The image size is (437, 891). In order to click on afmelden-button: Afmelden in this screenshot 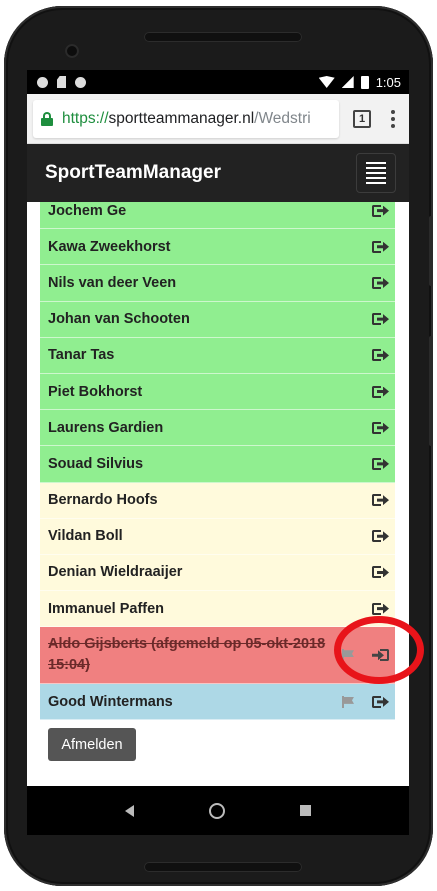, I will do `click(92, 744)`.